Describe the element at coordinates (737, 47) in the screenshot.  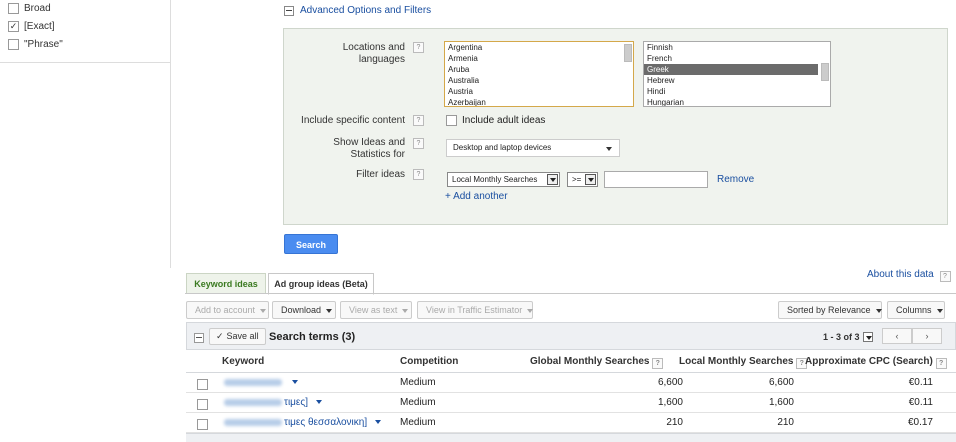
I see `language-option: Finnish` at that location.